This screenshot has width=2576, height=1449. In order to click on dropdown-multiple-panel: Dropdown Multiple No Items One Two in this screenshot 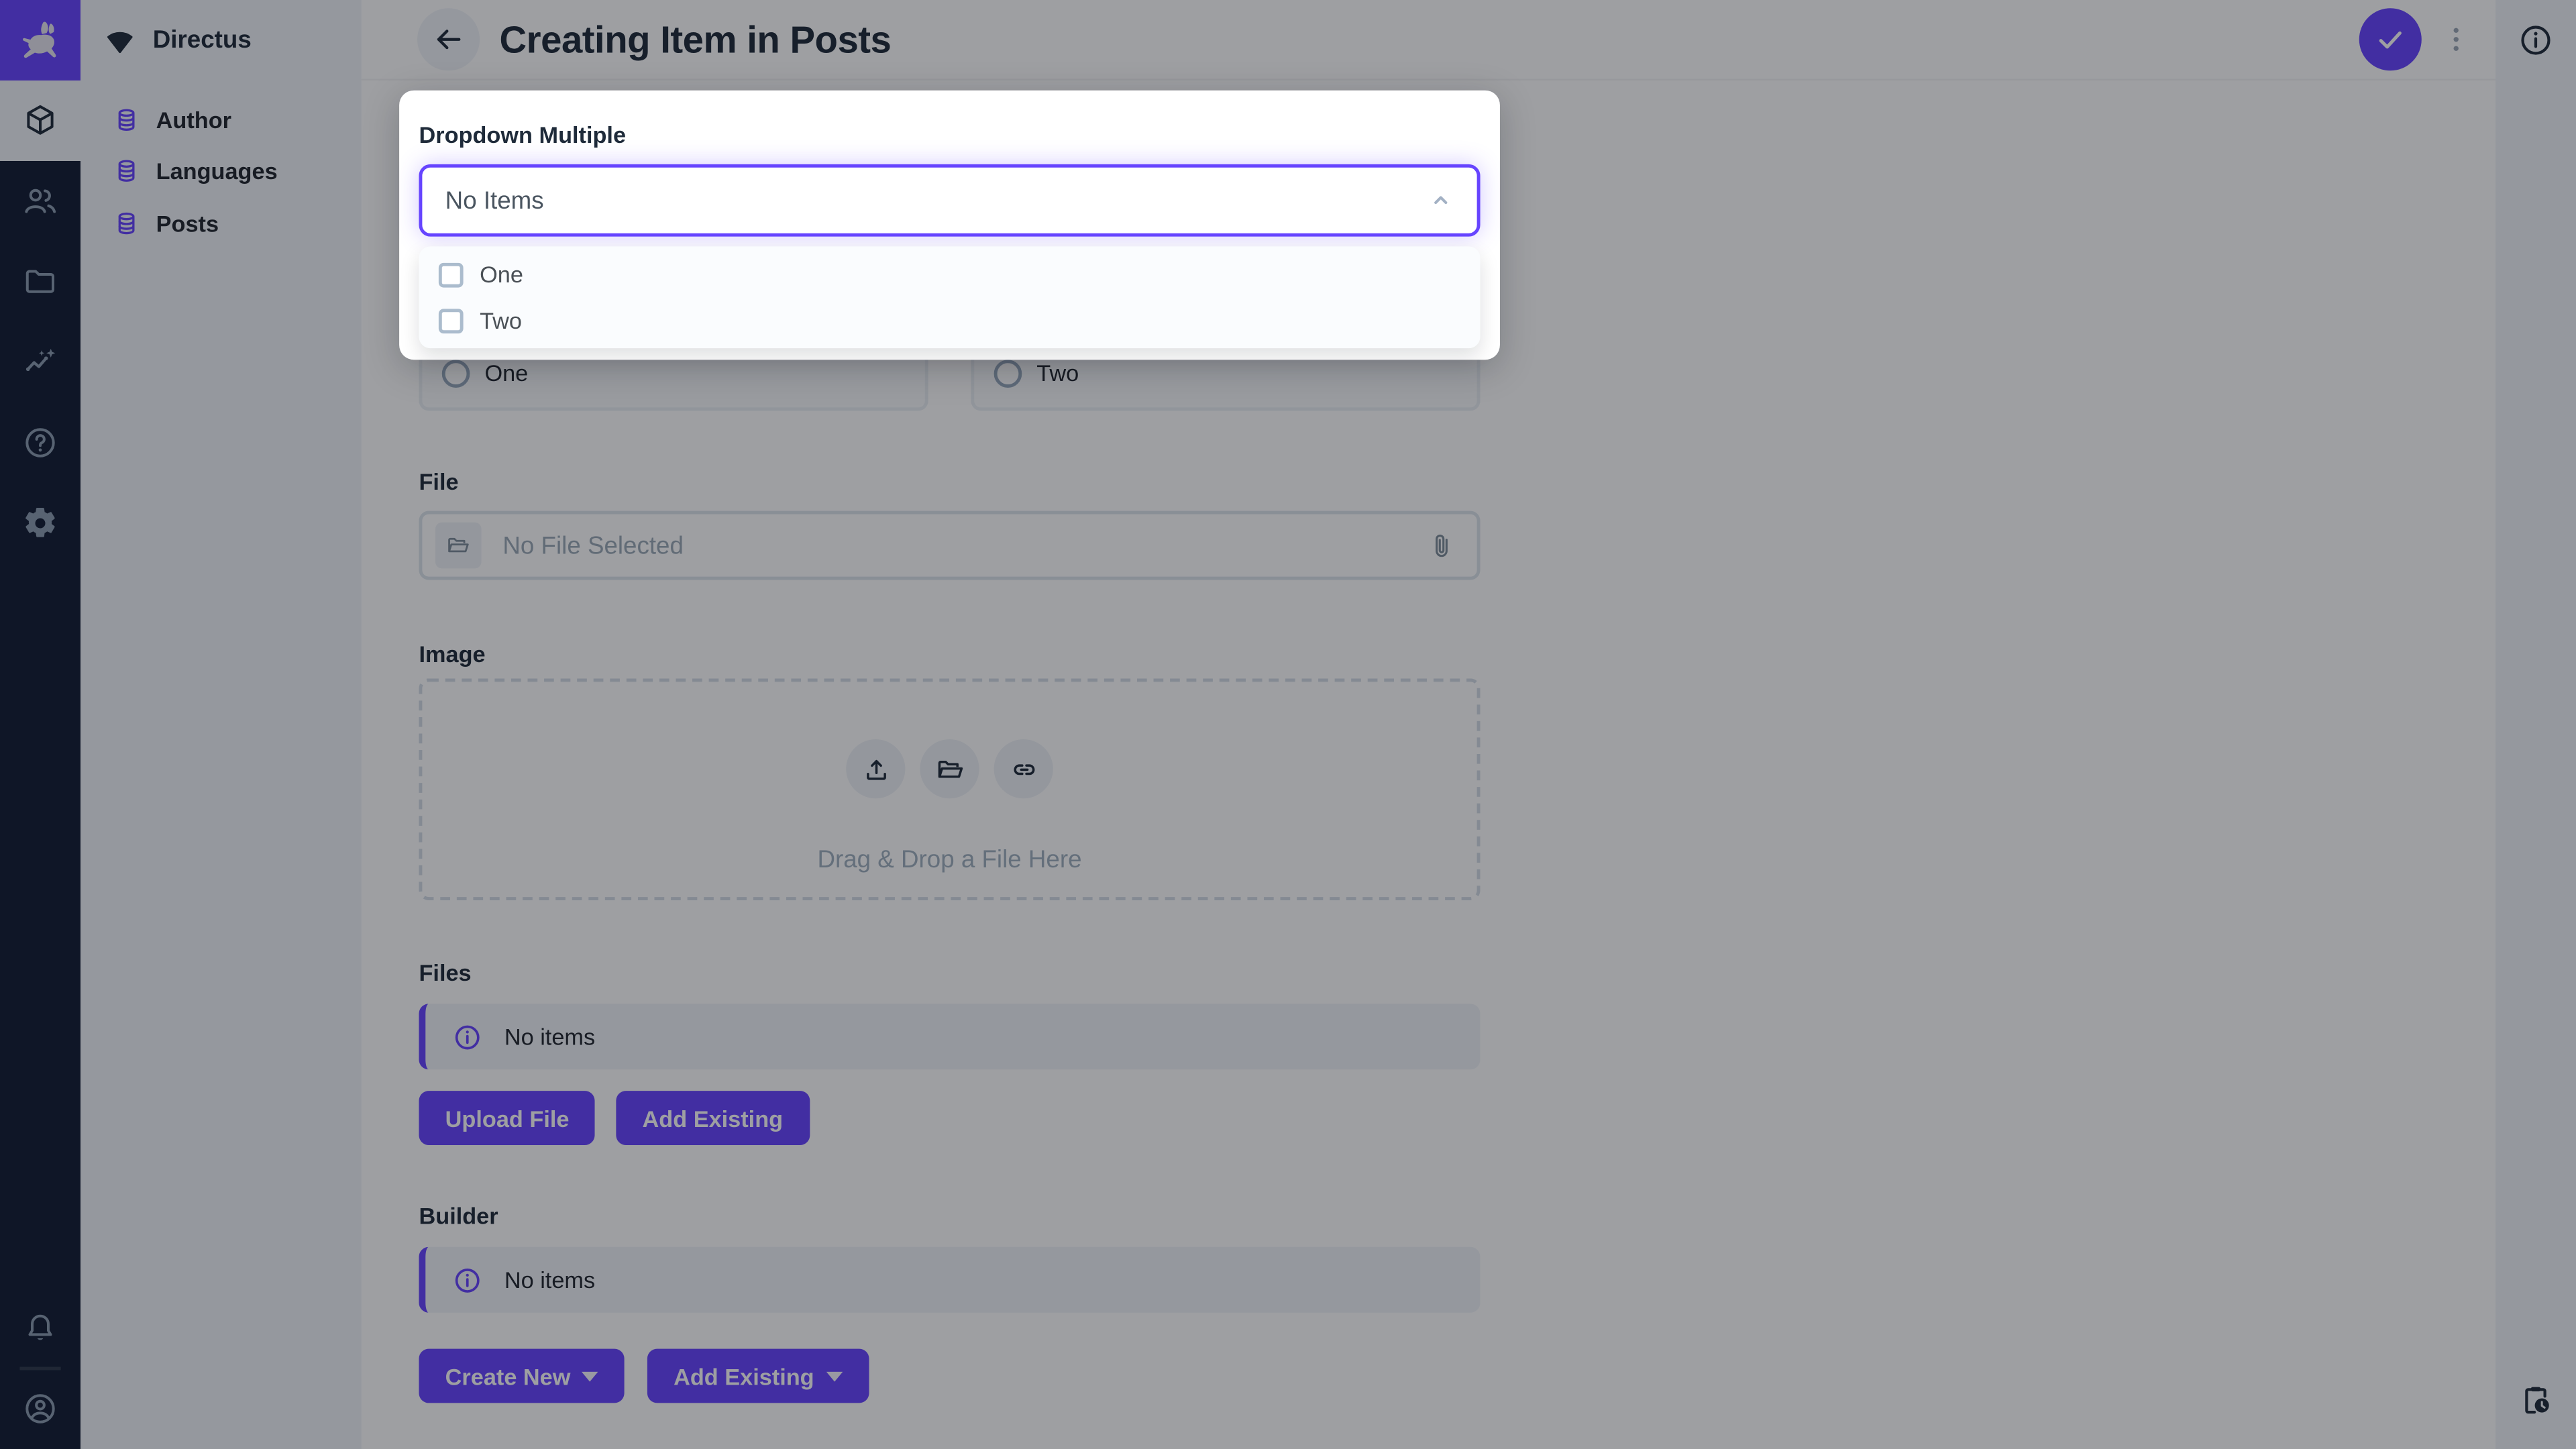, I will do `click(949, 225)`.